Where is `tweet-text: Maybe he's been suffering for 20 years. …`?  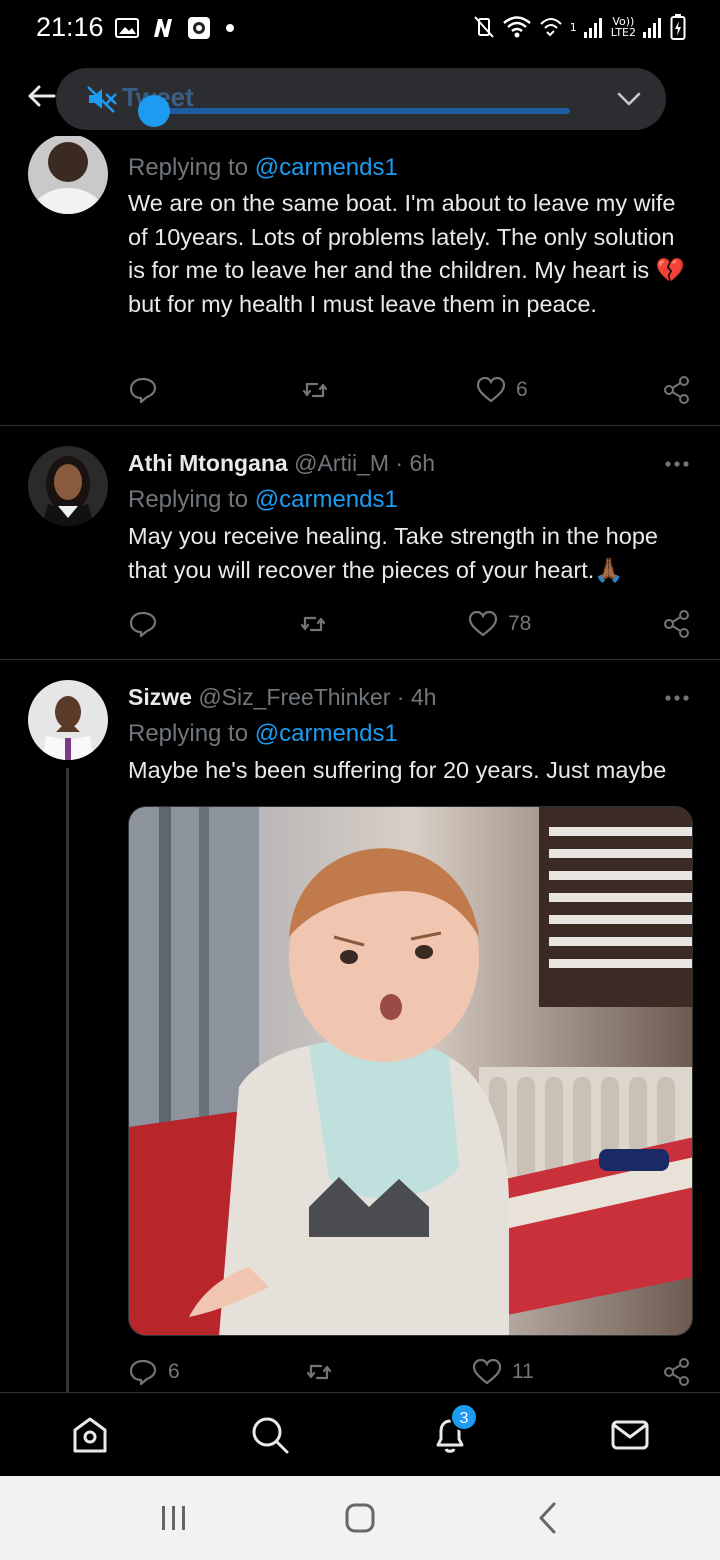
tweet-text: Maybe he's been suffering for 20 years. … is located at coordinates (397, 770).